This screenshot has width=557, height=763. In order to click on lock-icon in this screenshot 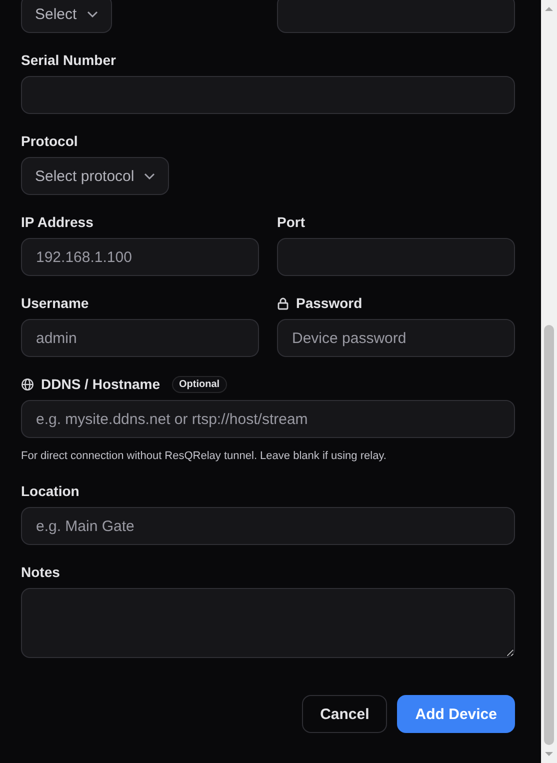, I will do `click(283, 303)`.